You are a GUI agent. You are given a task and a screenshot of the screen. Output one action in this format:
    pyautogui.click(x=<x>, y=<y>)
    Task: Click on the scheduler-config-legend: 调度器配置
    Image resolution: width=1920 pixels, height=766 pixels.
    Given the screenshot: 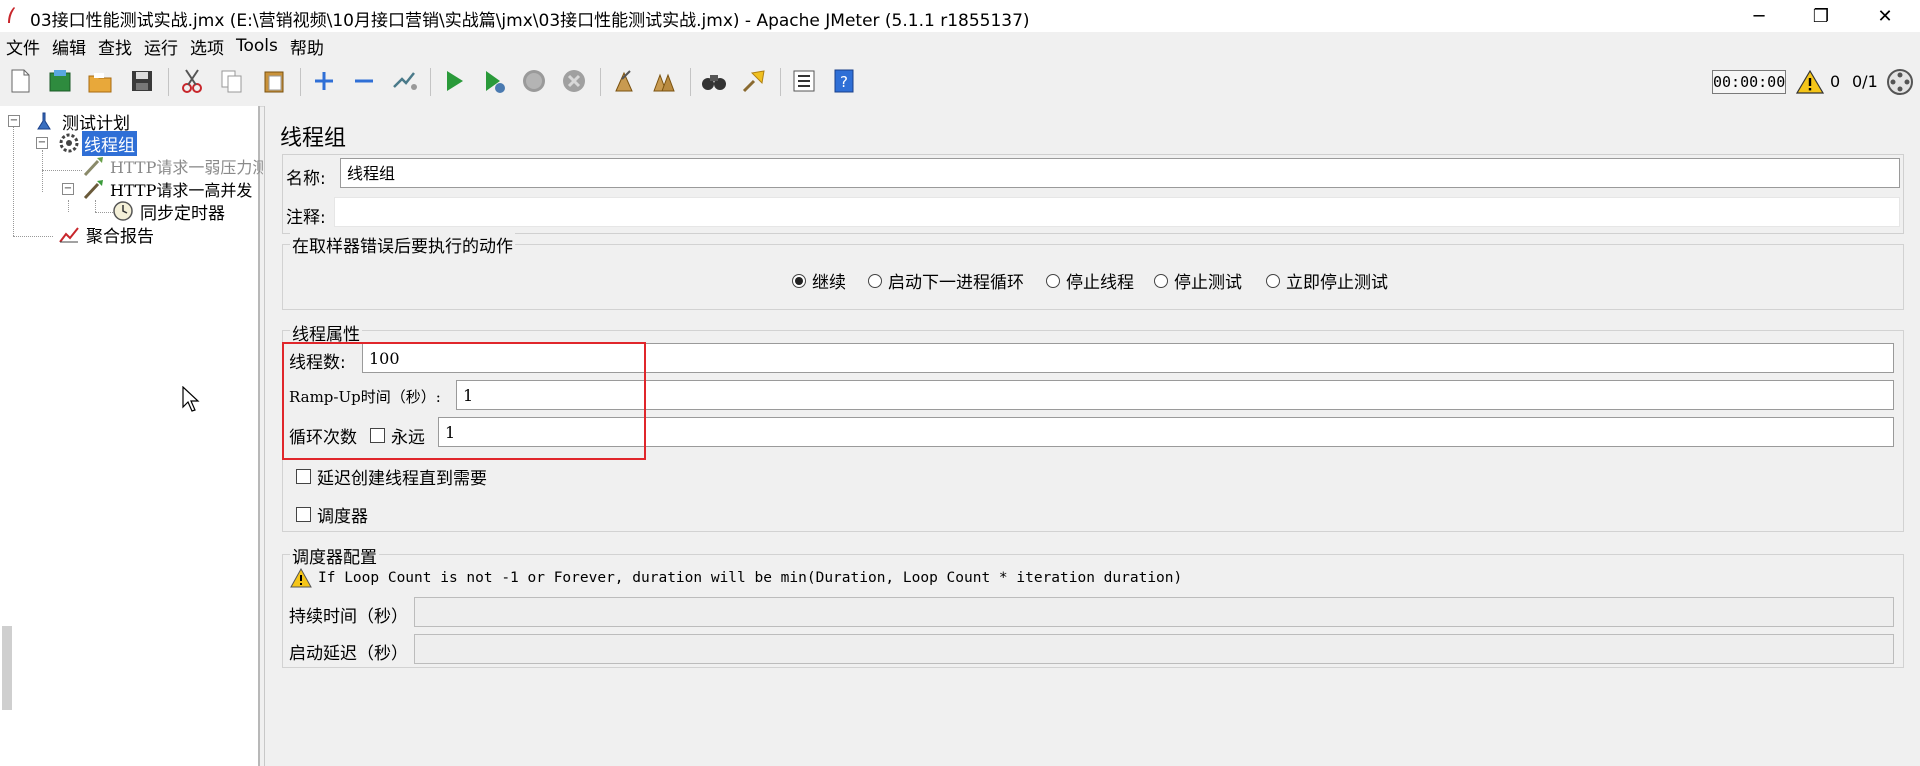 What is the action you would take?
    pyautogui.click(x=334, y=555)
    